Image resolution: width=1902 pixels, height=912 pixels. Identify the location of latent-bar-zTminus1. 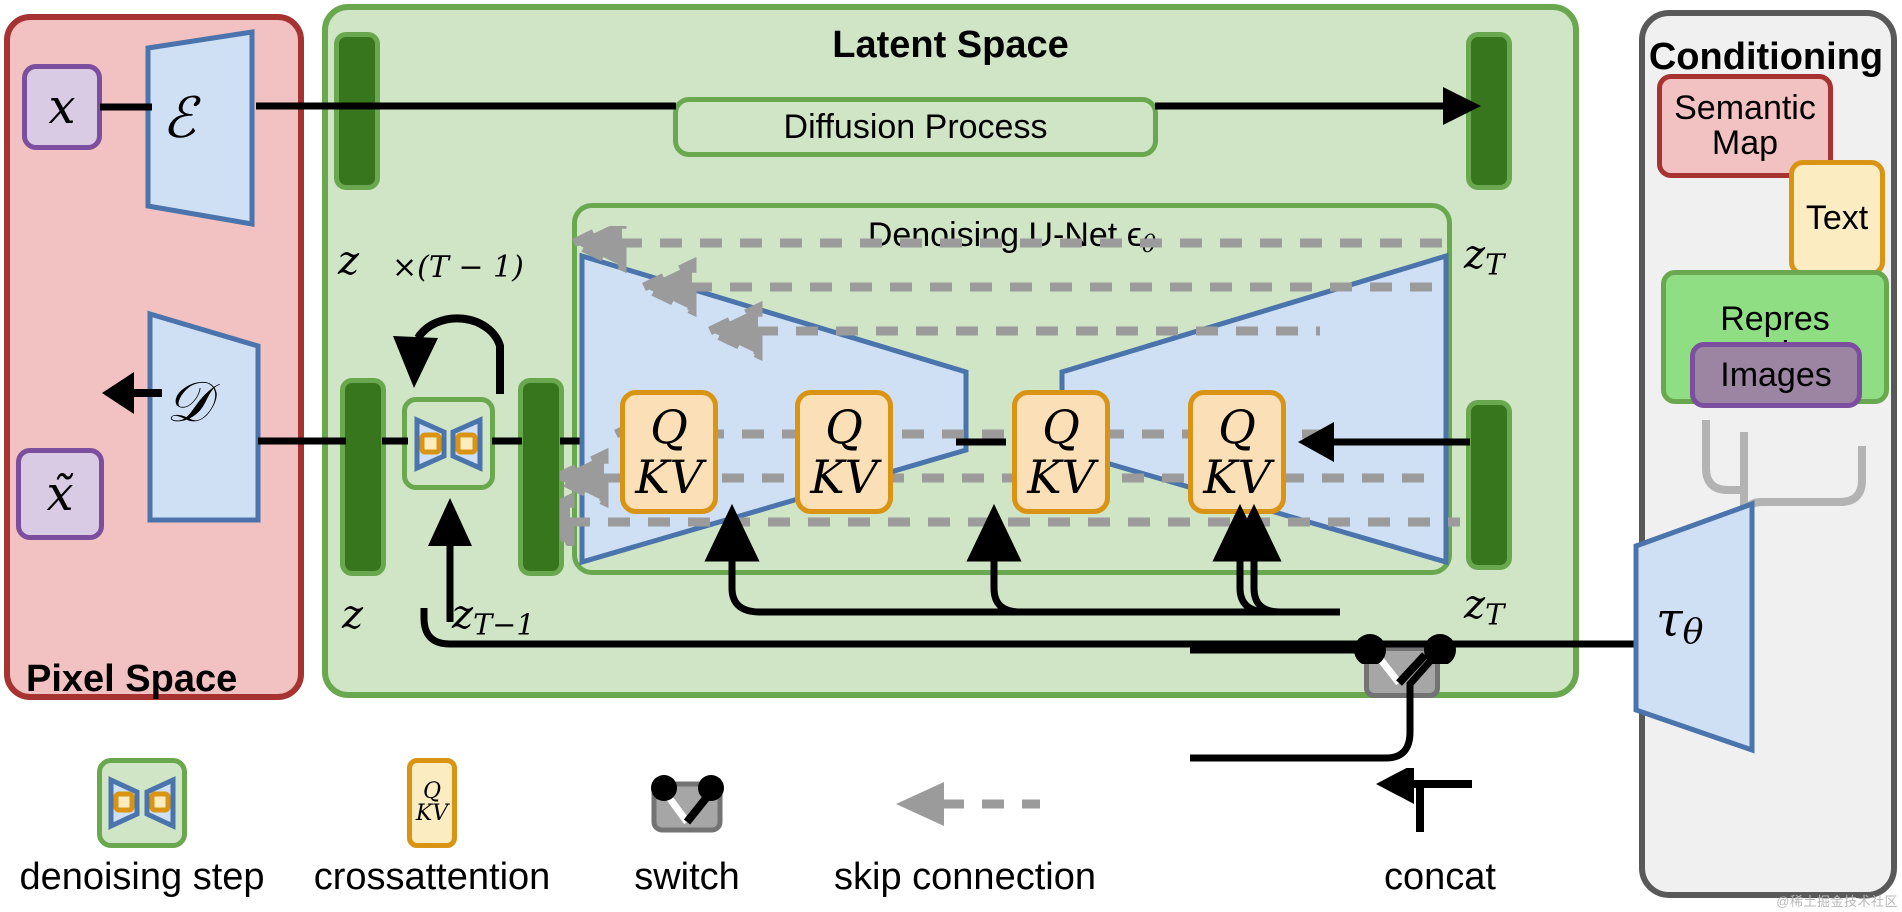
(541, 477).